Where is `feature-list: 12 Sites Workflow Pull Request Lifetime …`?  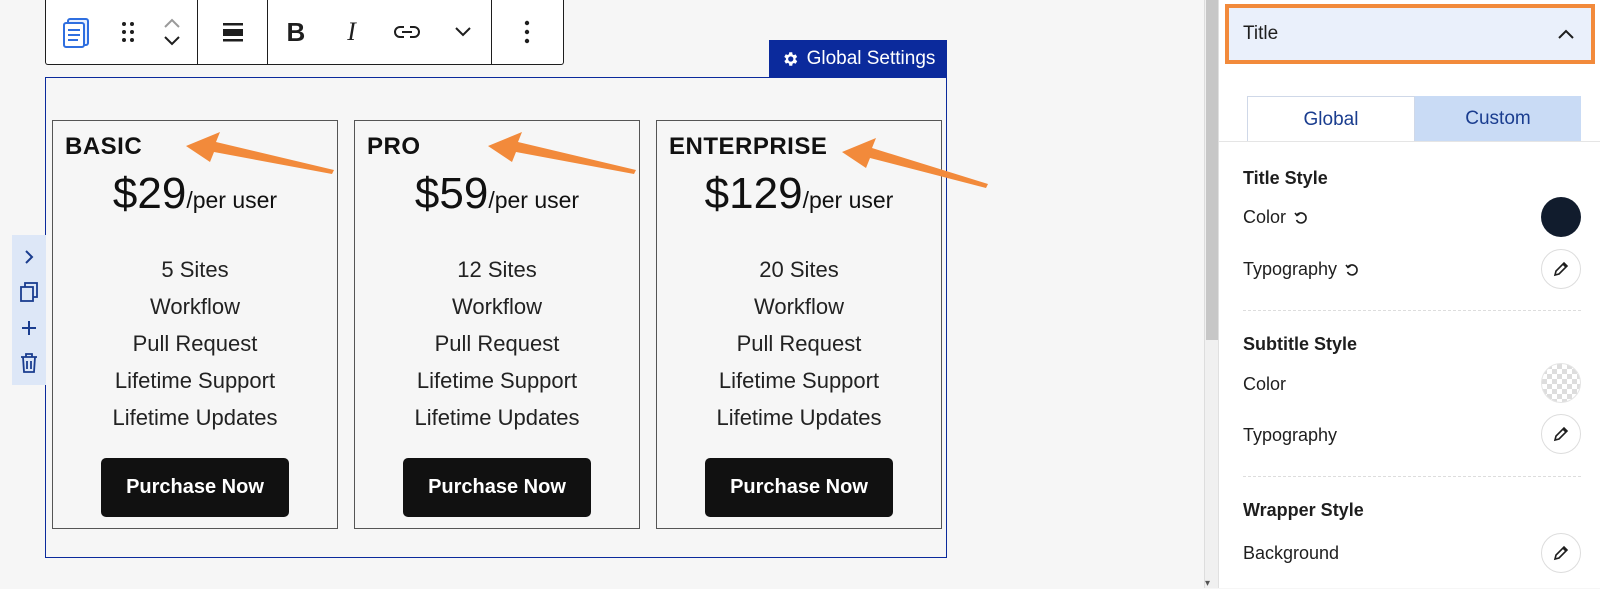
feature-list: 12 Sites Workflow Pull Request Lifetime … is located at coordinates (497, 343).